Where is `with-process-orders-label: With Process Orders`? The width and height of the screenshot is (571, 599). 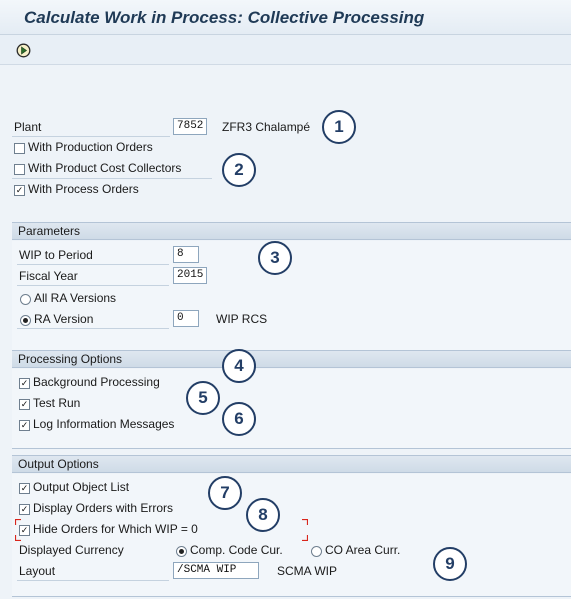
with-process-orders-label: With Process Orders is located at coordinates (83, 189).